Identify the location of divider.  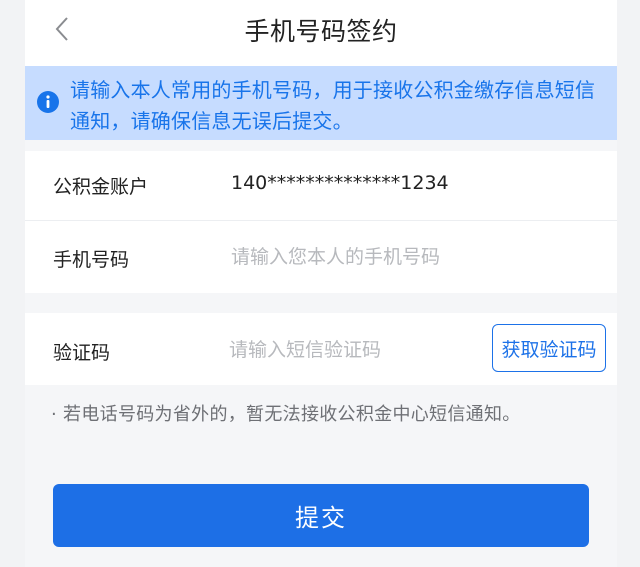
(321, 220).